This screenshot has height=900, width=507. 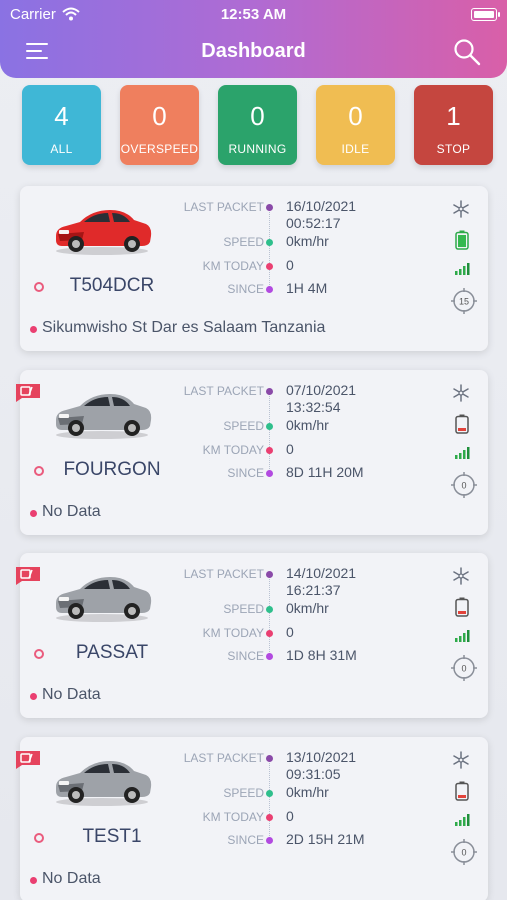 I want to click on stat-label: OVERSPEED, so click(x=159, y=149).